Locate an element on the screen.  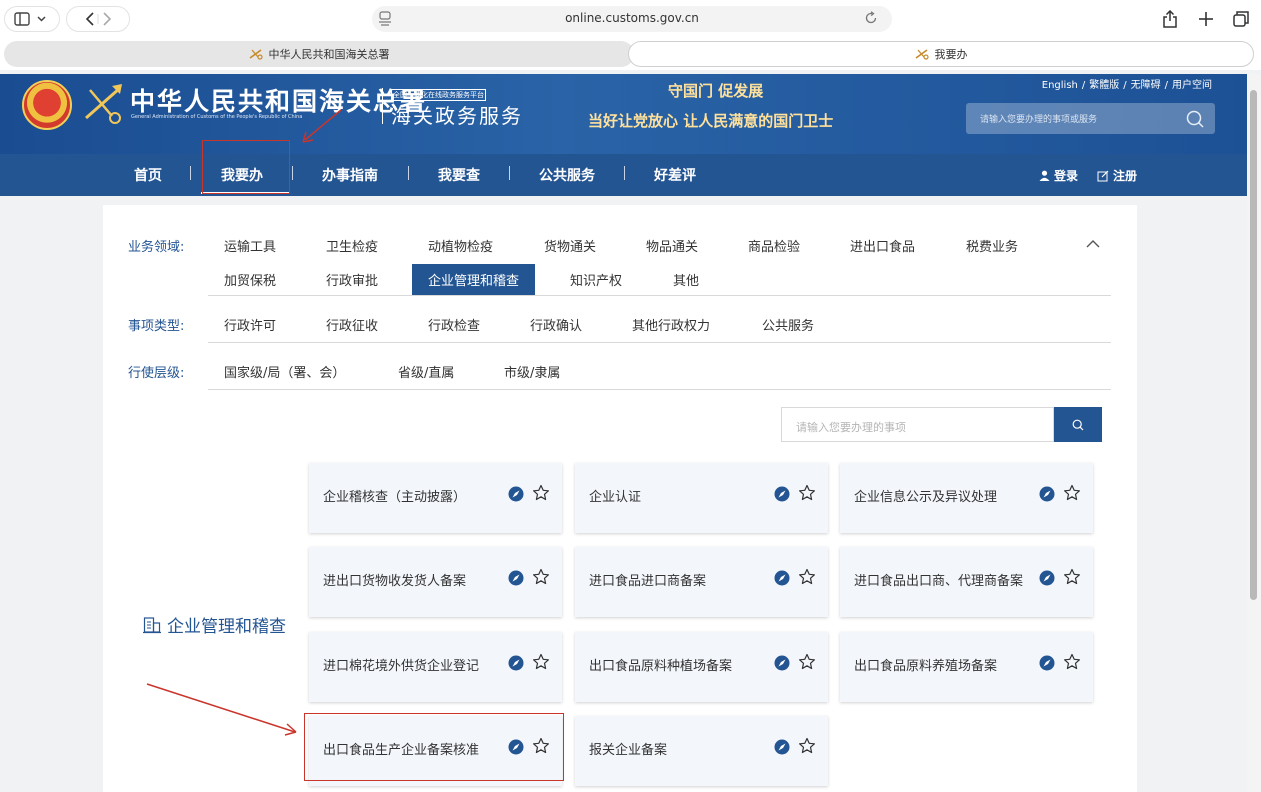
forward-icon is located at coordinates (107, 19).